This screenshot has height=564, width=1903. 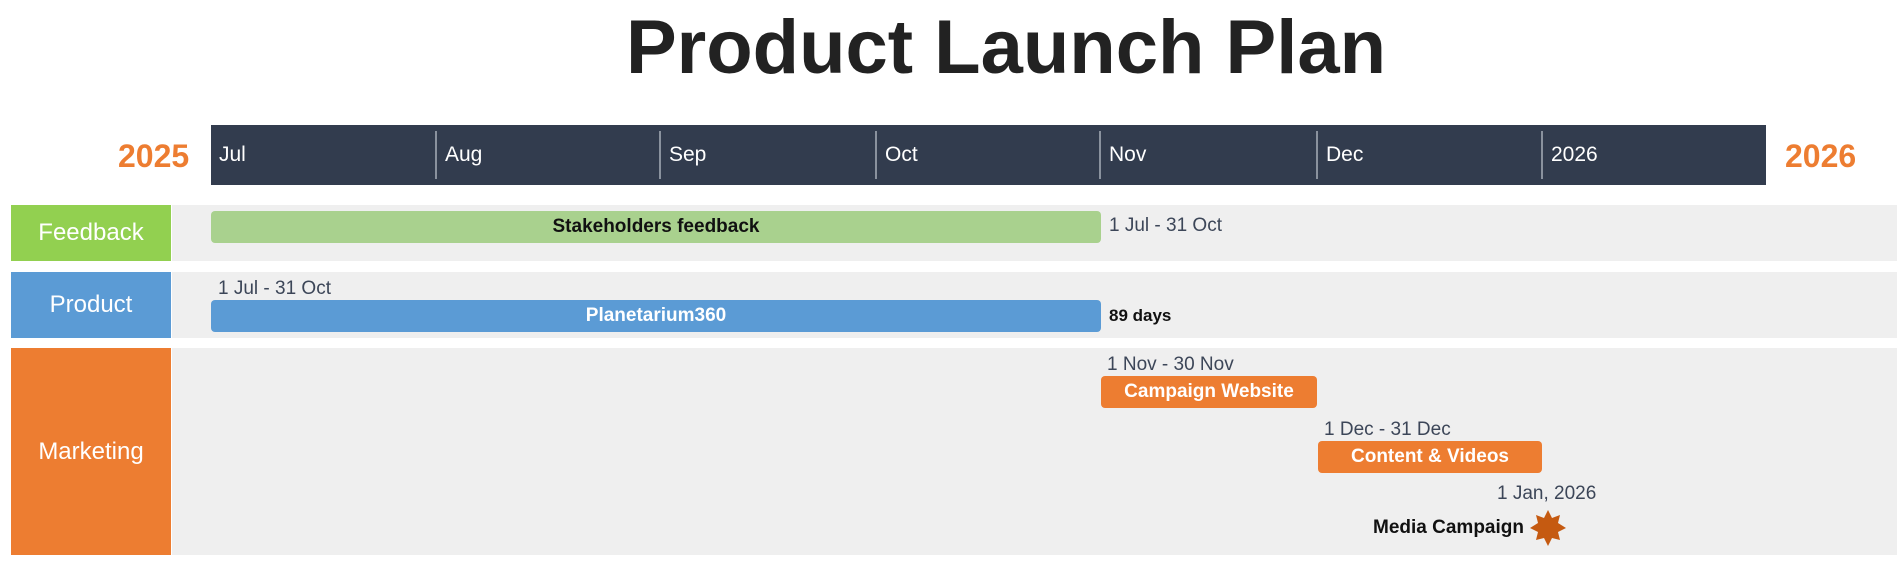 What do you see at coordinates (1574, 154) in the screenshot?
I see `month-2026: 2026` at bounding box center [1574, 154].